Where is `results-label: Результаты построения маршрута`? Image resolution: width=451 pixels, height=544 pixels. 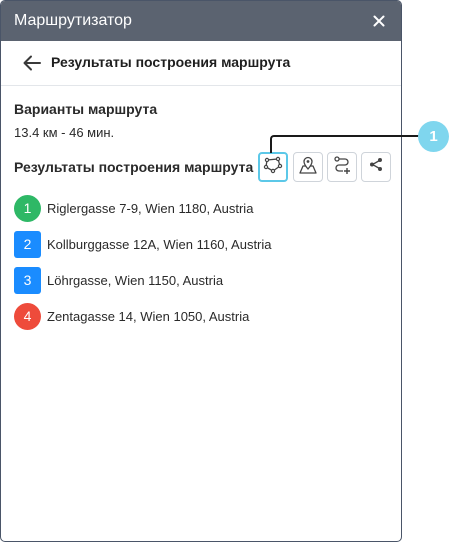
results-label: Результаты построения маршрута is located at coordinates (134, 167).